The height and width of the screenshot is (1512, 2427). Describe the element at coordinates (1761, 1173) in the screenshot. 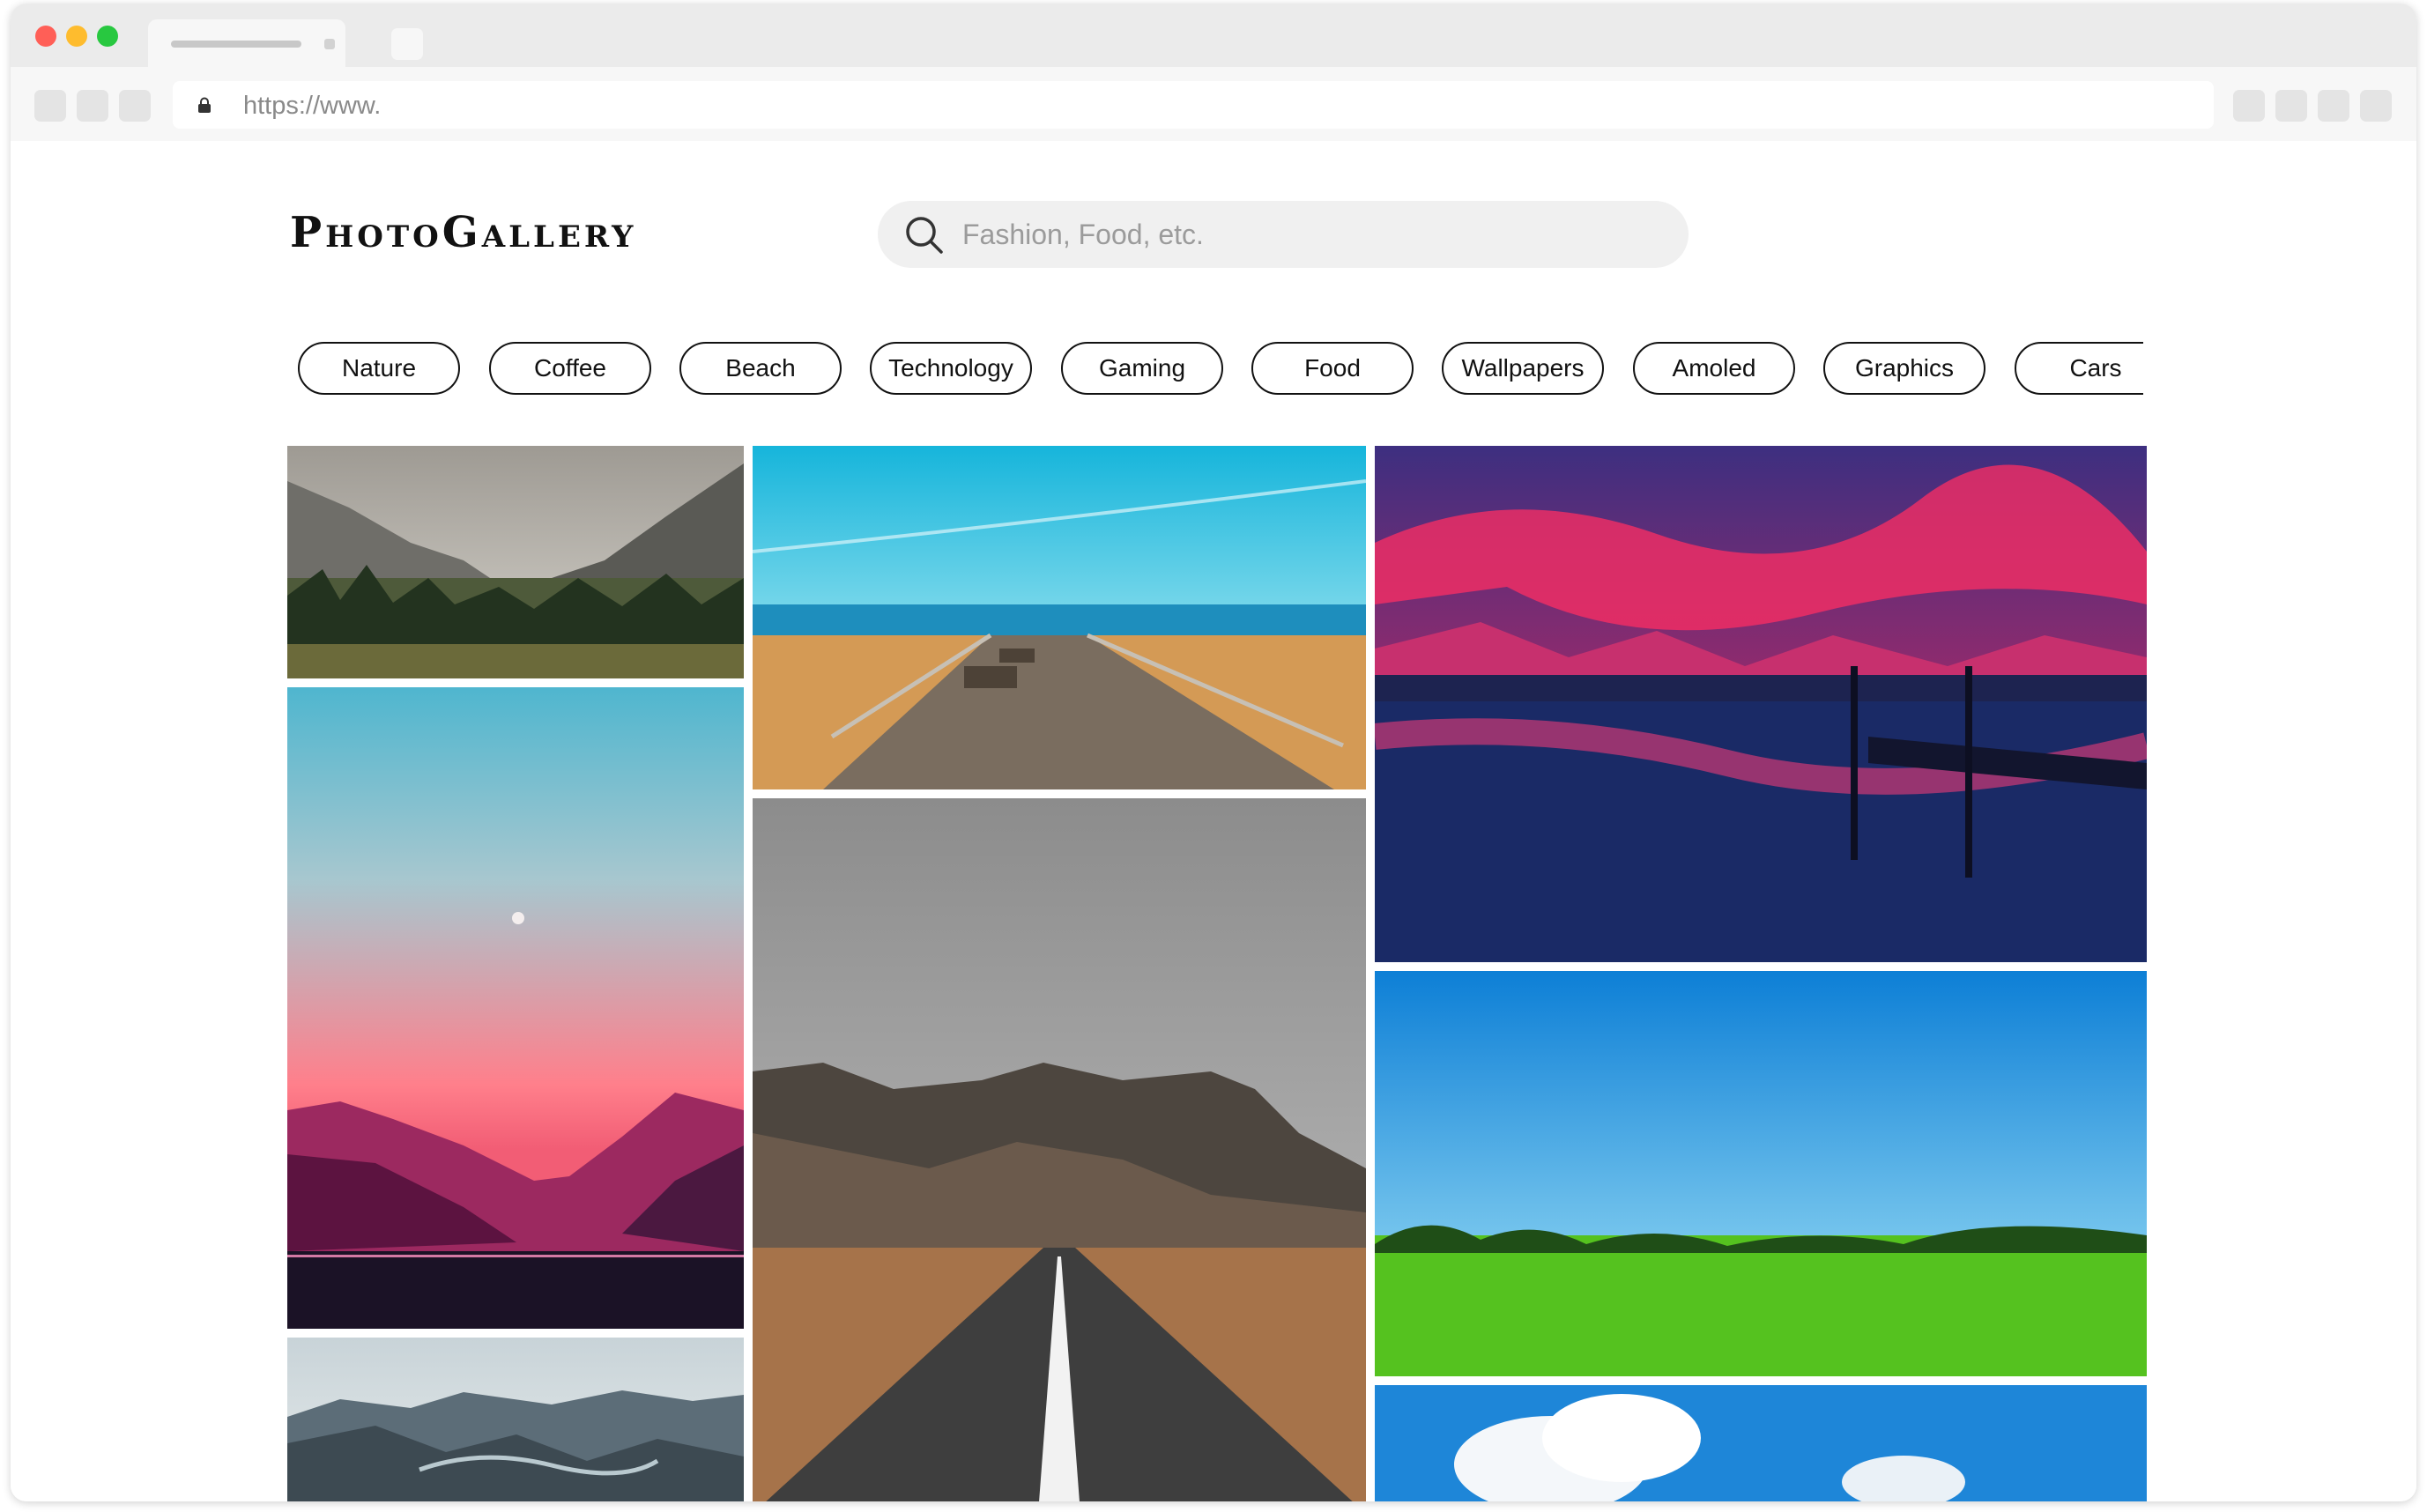

I see `gallery-photo-green-field` at that location.